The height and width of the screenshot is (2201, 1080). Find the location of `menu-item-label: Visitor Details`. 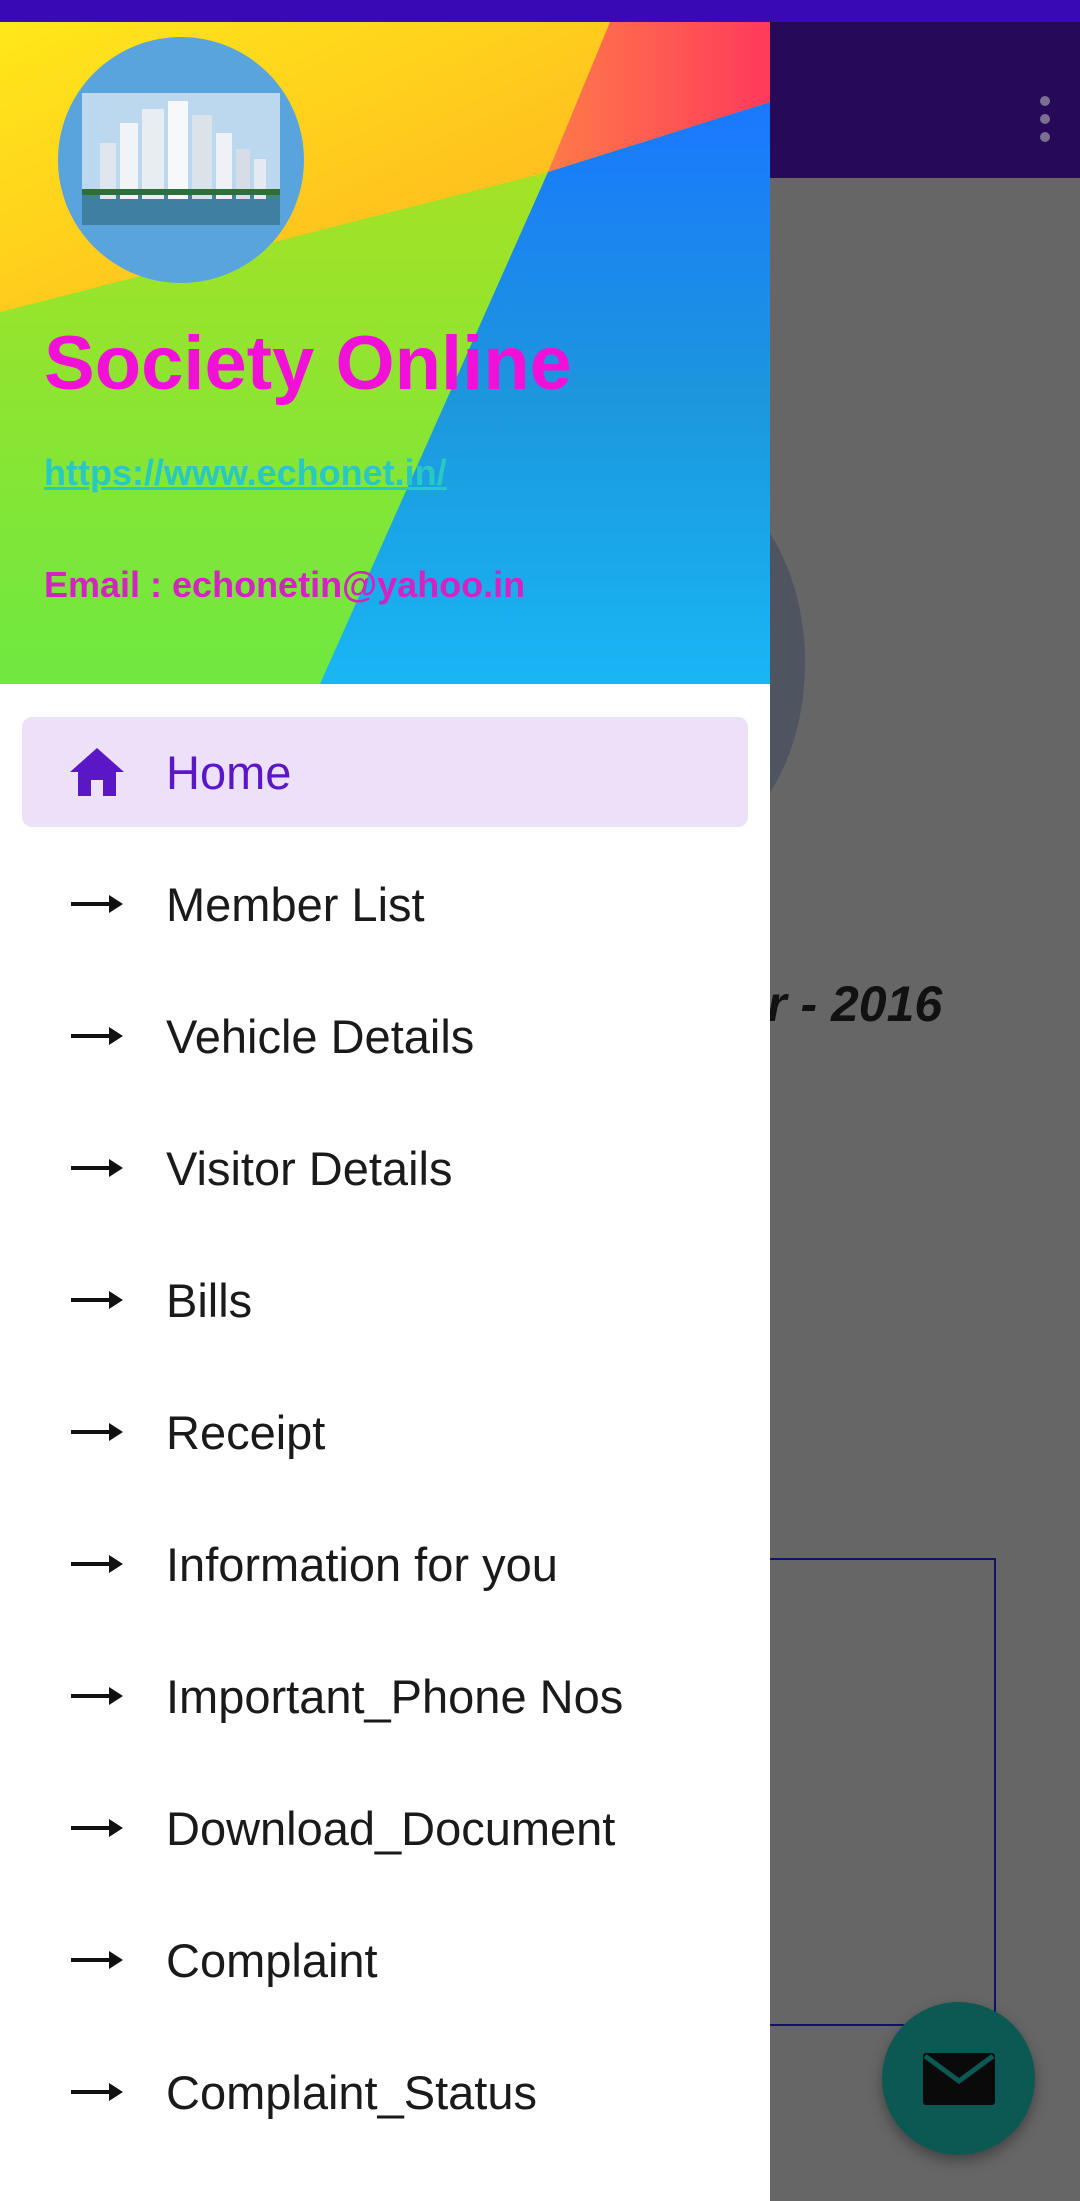

menu-item-label: Visitor Details is located at coordinates (309, 1168).